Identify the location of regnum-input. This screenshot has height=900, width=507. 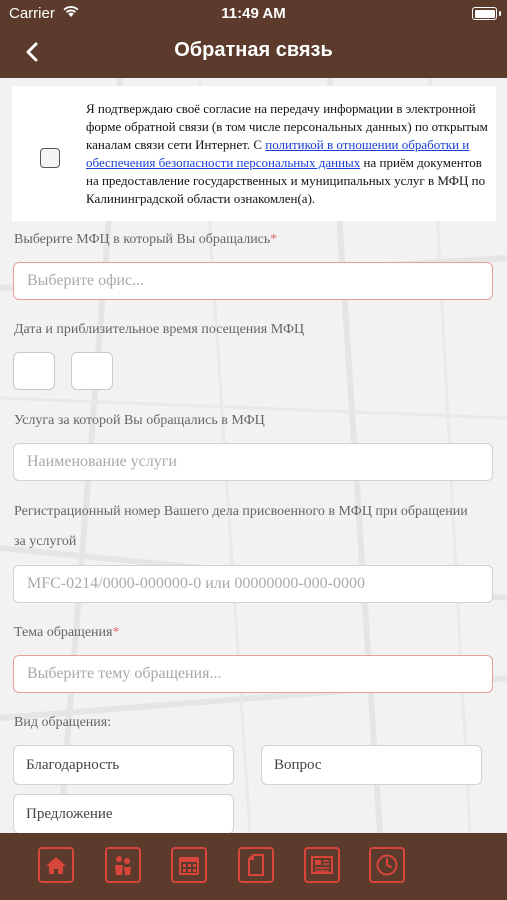
(253, 584).